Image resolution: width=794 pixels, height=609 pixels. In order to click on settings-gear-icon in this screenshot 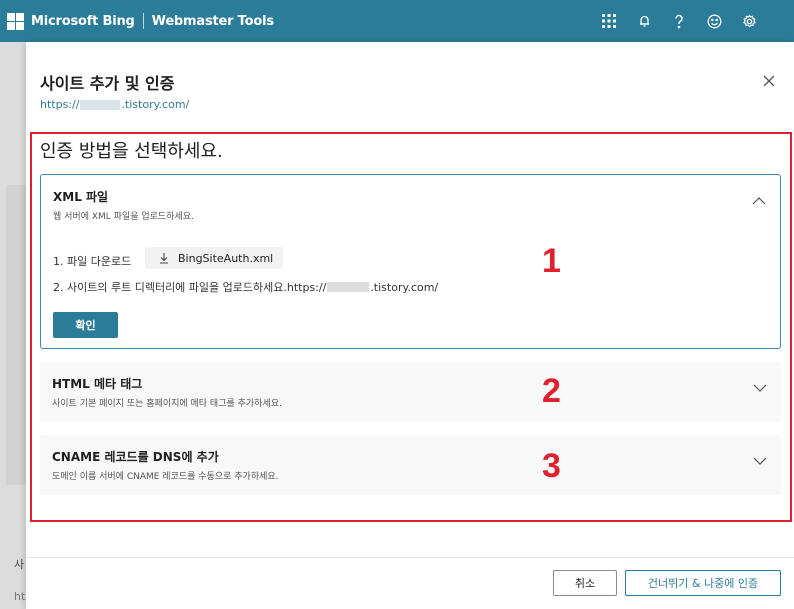, I will do `click(749, 21)`.